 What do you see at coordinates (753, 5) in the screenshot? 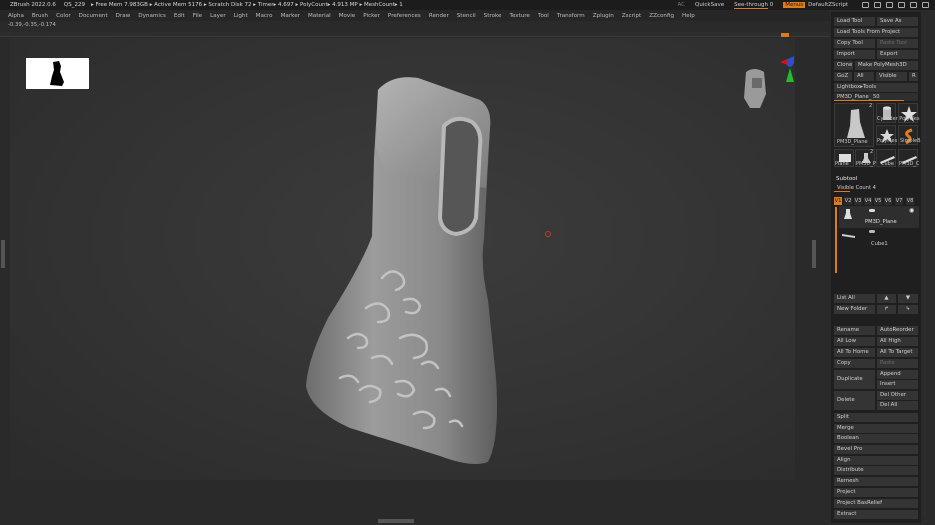
I see `see-through-slider: See-through 0` at bounding box center [753, 5].